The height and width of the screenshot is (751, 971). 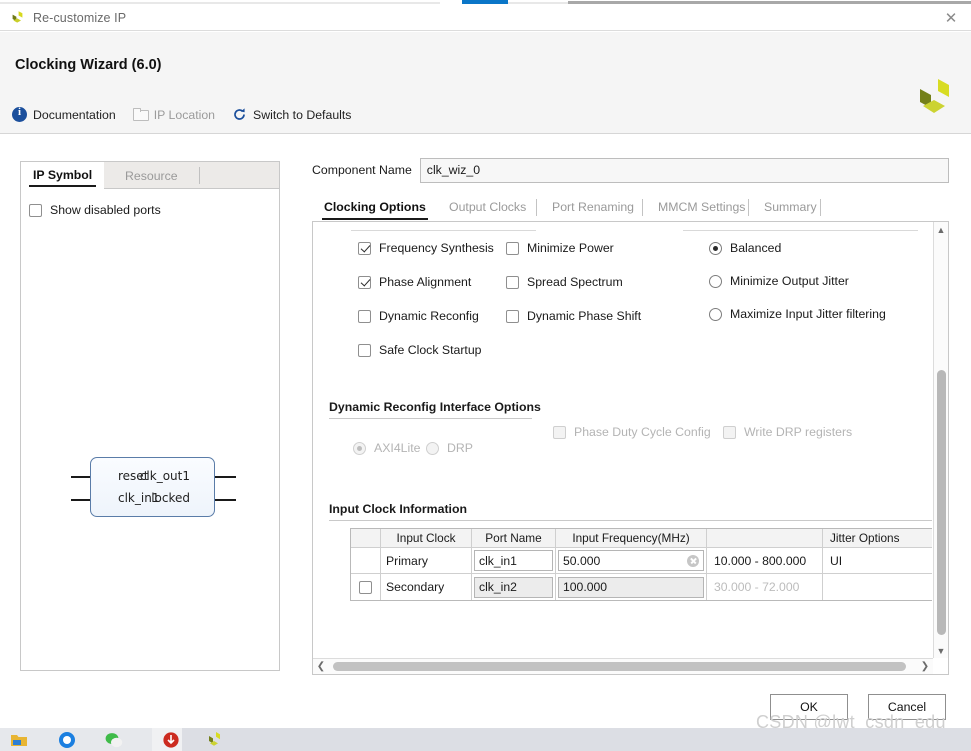 What do you see at coordinates (907, 707) in the screenshot?
I see `cancel-button: Cancel` at bounding box center [907, 707].